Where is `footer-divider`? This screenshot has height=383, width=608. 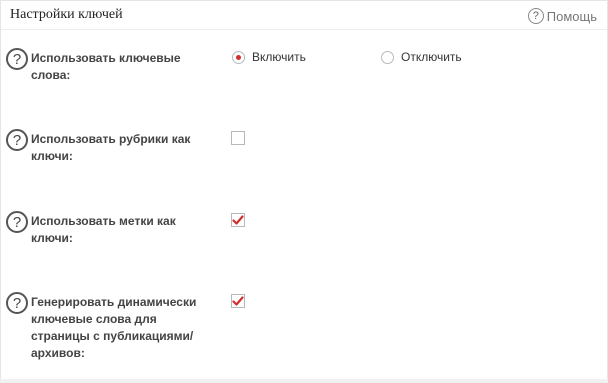
footer-divider is located at coordinates (304, 381).